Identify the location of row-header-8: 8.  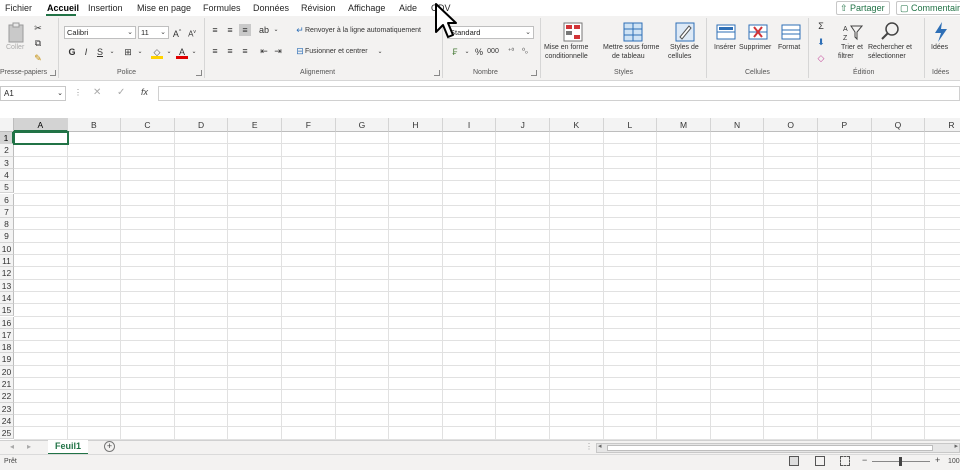
(7, 224).